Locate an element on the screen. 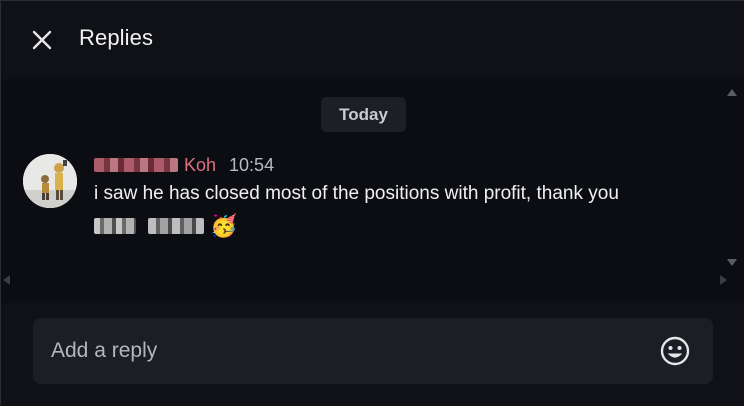  reply-input is located at coordinates (346, 351).